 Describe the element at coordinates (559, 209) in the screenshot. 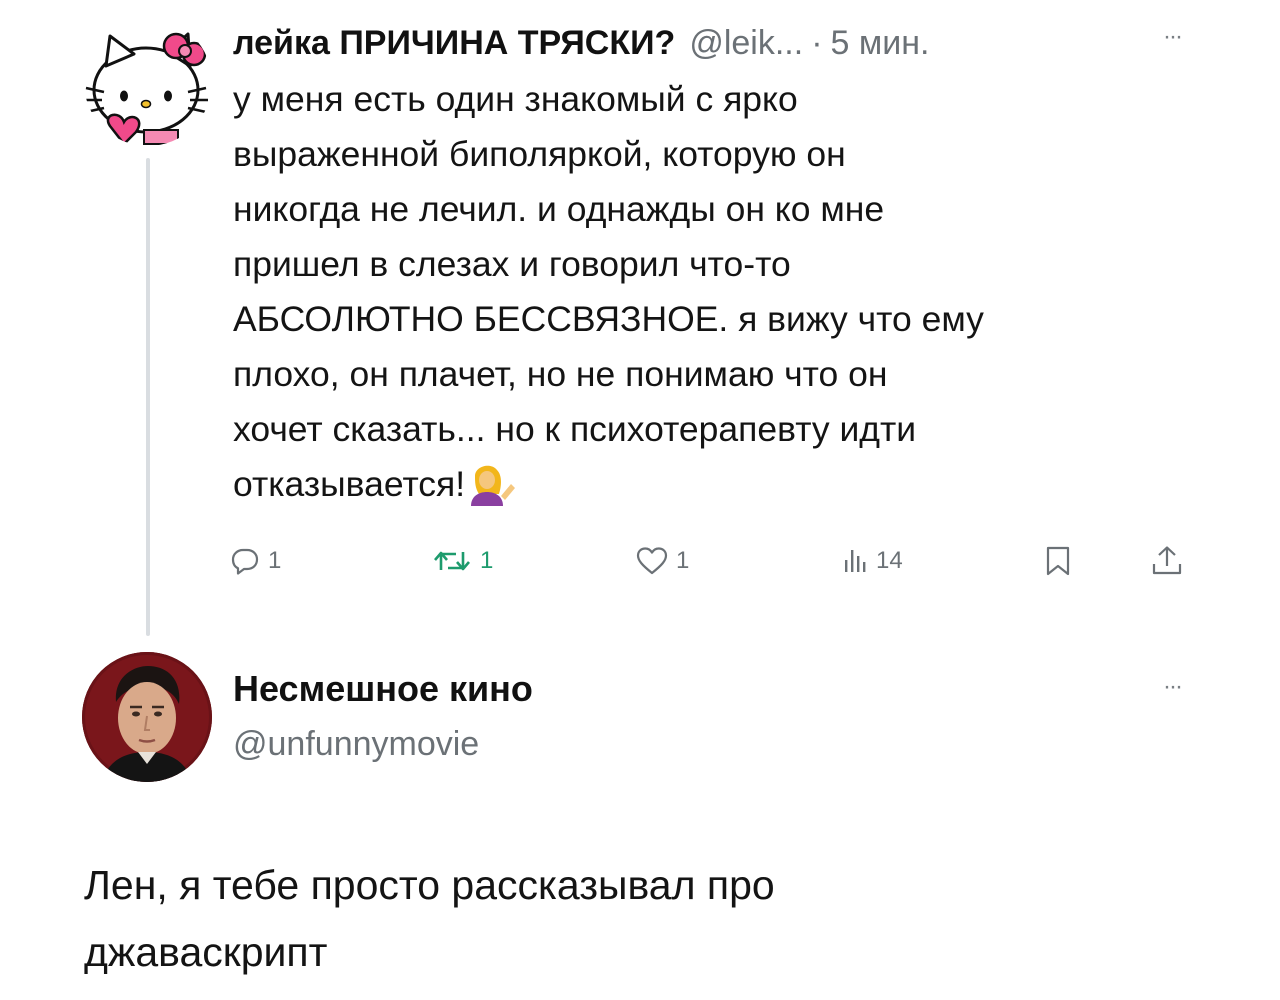

I see `tweet-text-line: никогда не лечил. и однажды он ко мне` at that location.